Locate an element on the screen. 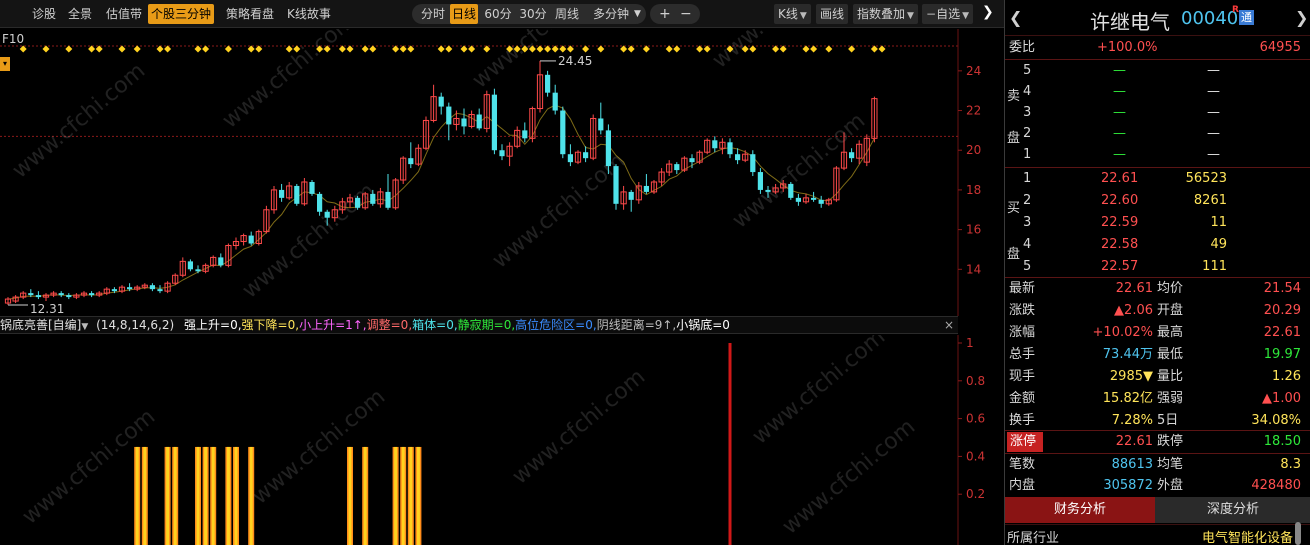 This screenshot has height=545, width=1310. sell-level-row: 5 — — is located at coordinates (1157, 70).